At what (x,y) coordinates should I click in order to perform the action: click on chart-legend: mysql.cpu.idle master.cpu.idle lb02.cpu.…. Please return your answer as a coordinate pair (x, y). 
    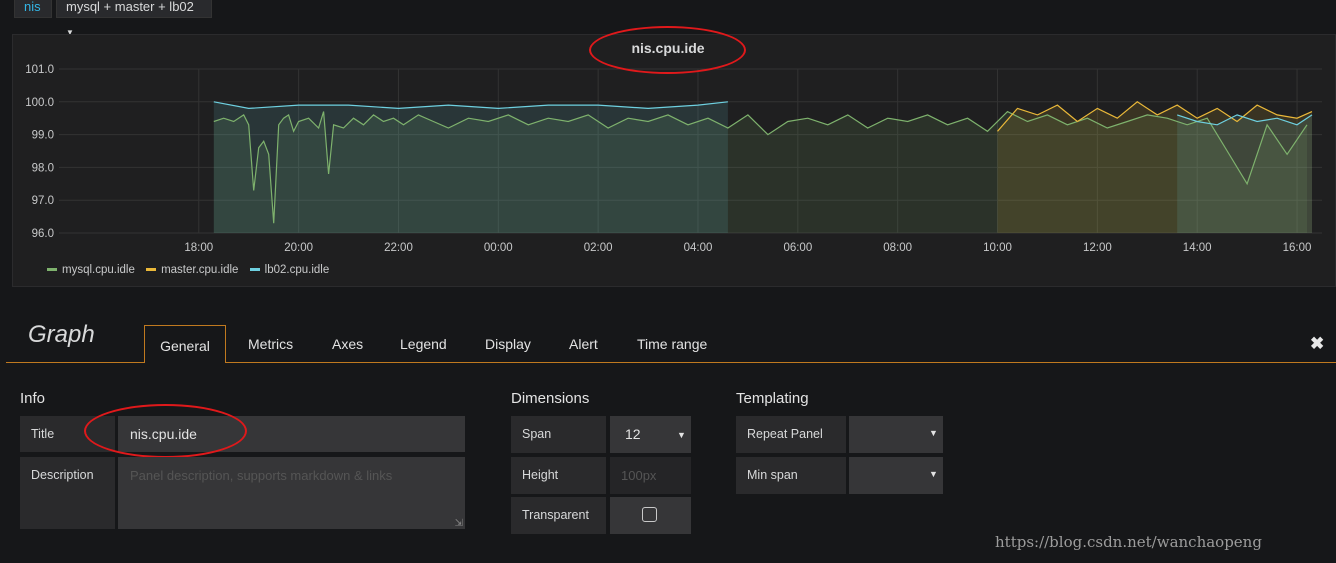
    Looking at the image, I should click on (192, 270).